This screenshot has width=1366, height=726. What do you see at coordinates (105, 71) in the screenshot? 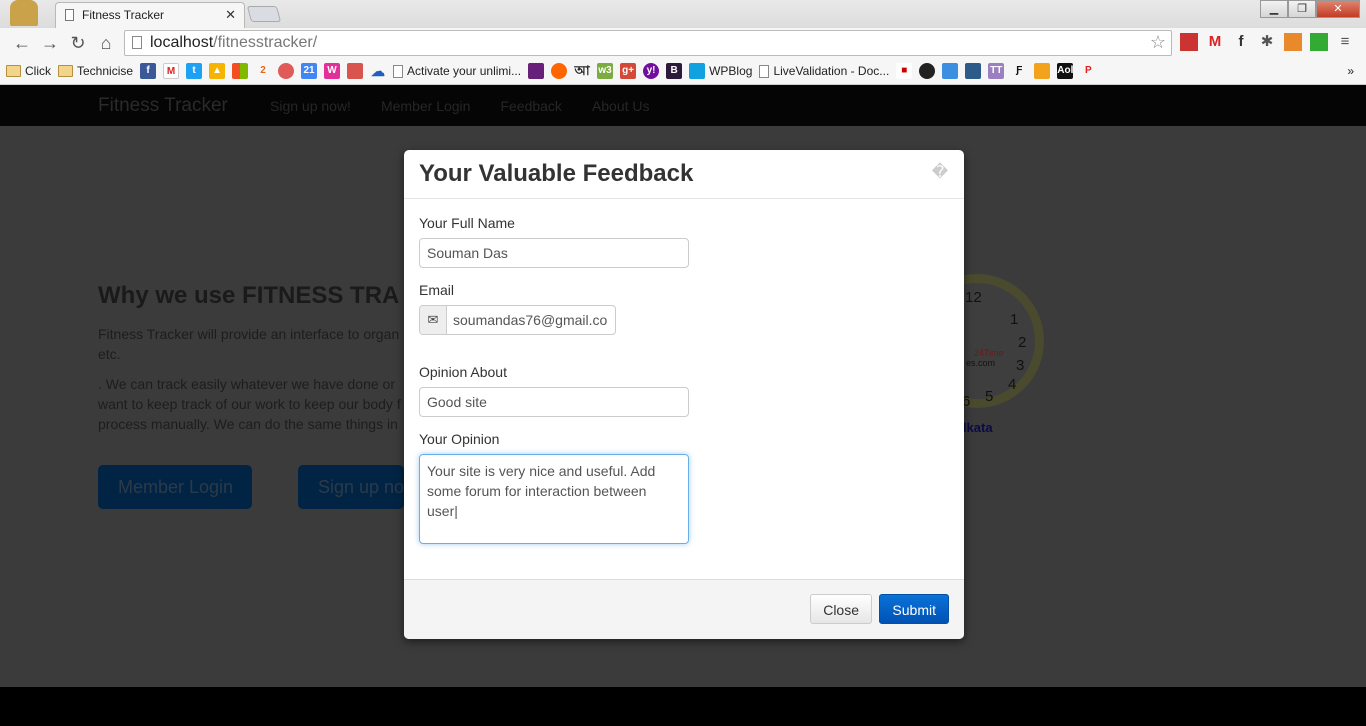
I see `bookmark-label: Technicise` at bounding box center [105, 71].